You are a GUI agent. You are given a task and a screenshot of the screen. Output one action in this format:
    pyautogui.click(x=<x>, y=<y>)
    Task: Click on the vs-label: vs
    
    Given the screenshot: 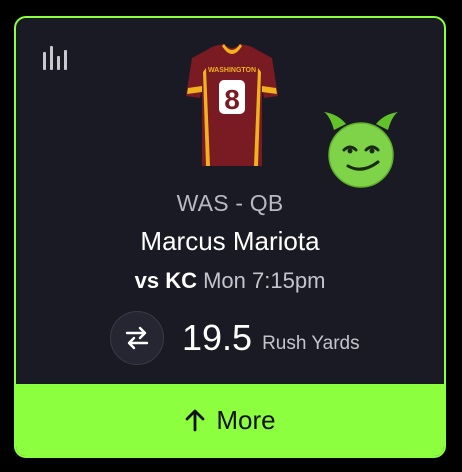 What is the action you would take?
    pyautogui.click(x=147, y=280)
    